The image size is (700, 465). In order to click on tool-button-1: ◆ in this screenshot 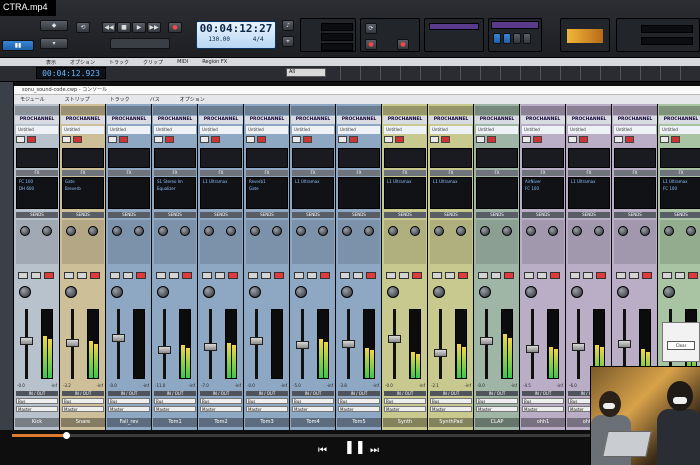, I will do `click(54, 25)`.